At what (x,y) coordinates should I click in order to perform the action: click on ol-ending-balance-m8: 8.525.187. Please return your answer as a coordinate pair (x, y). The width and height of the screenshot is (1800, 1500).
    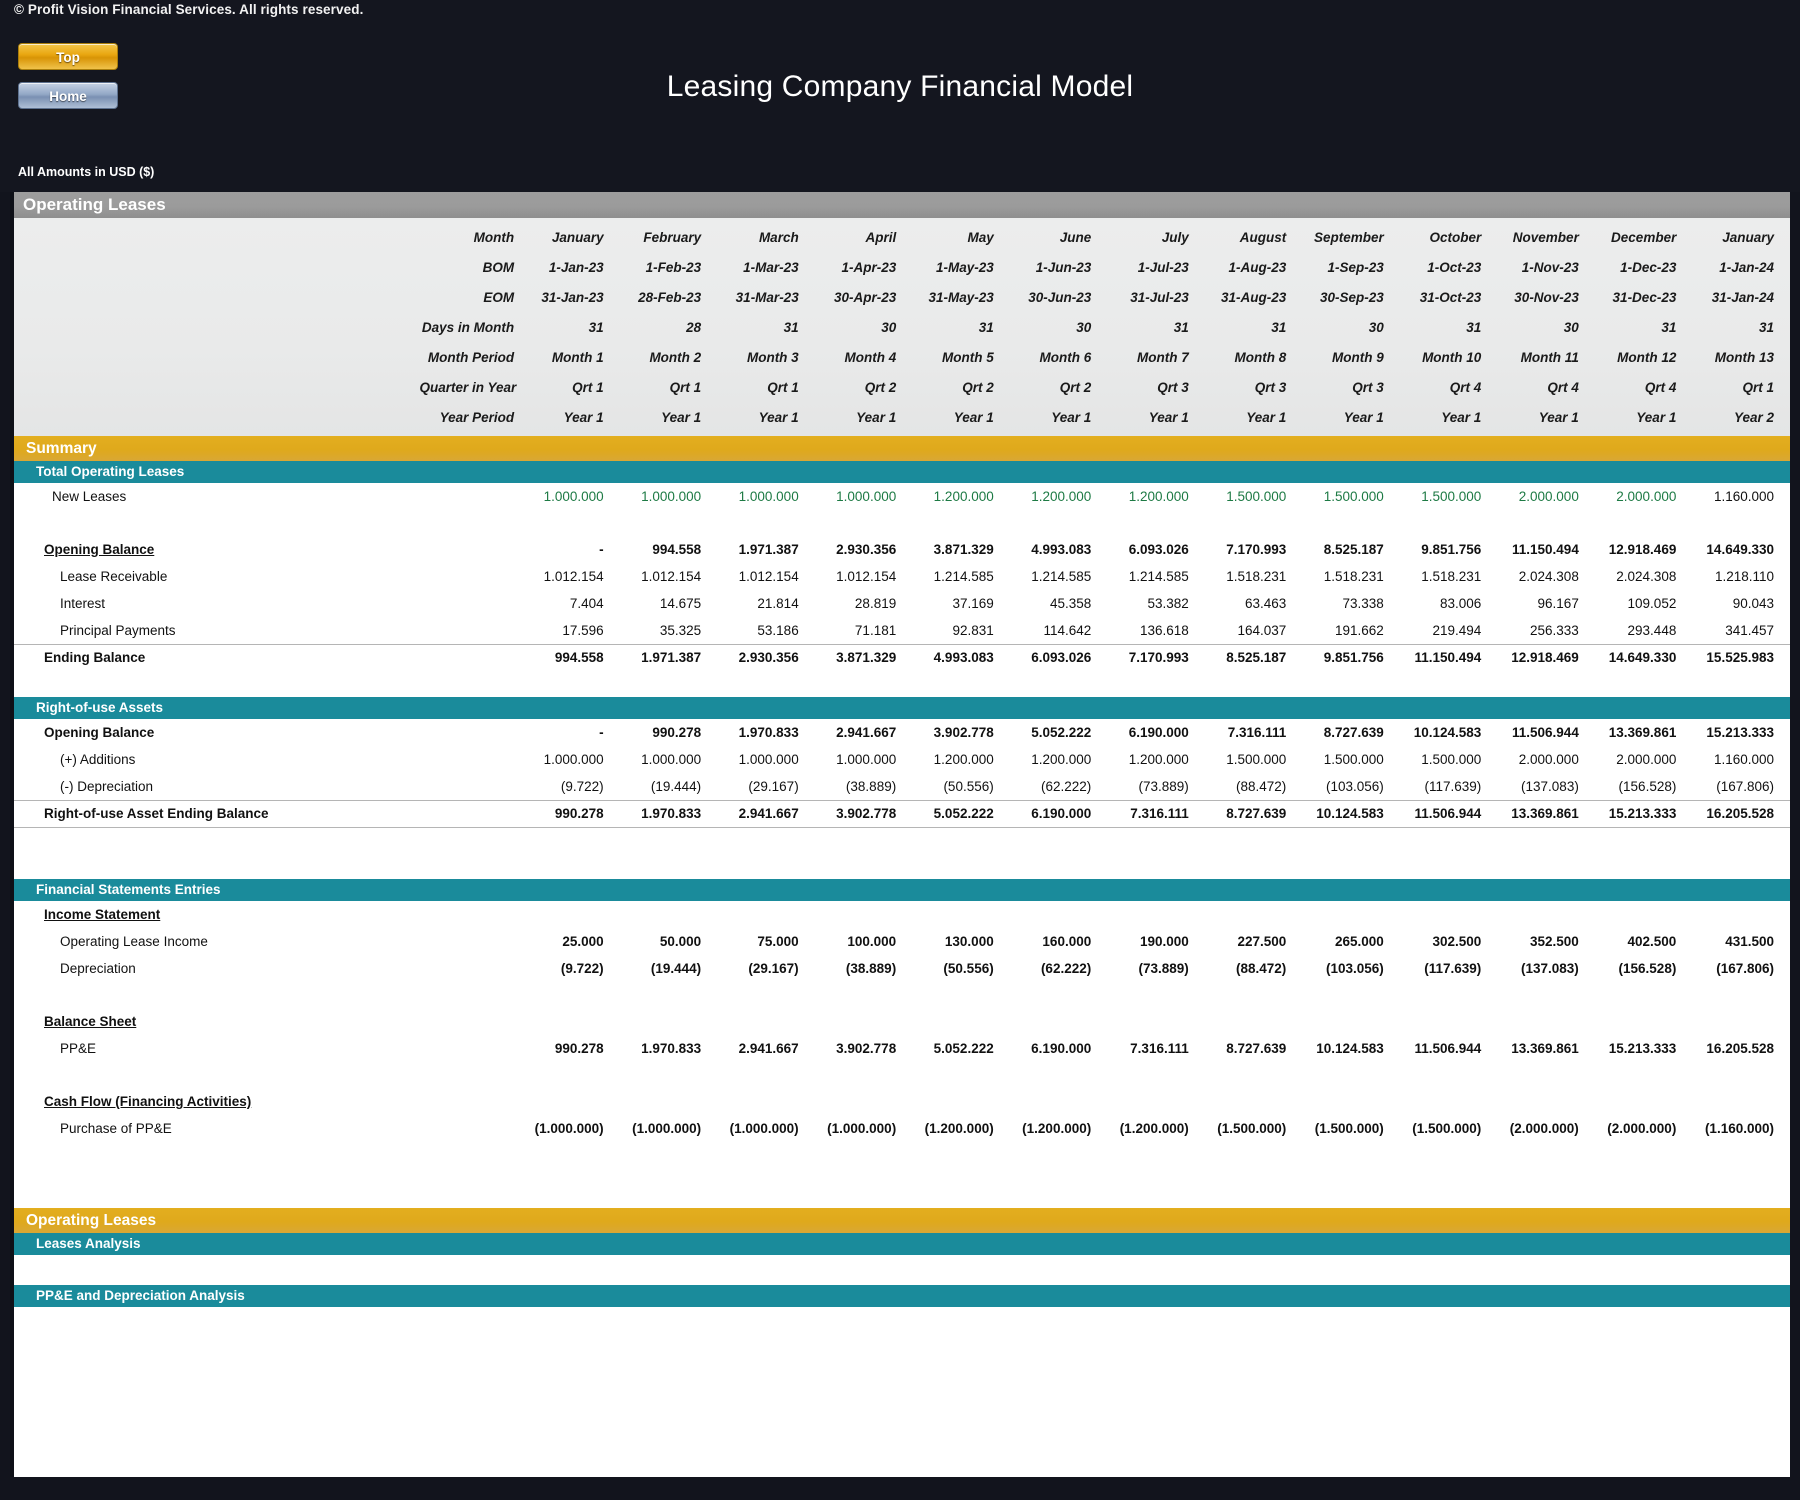
    Looking at the image, I should click on (1256, 658).